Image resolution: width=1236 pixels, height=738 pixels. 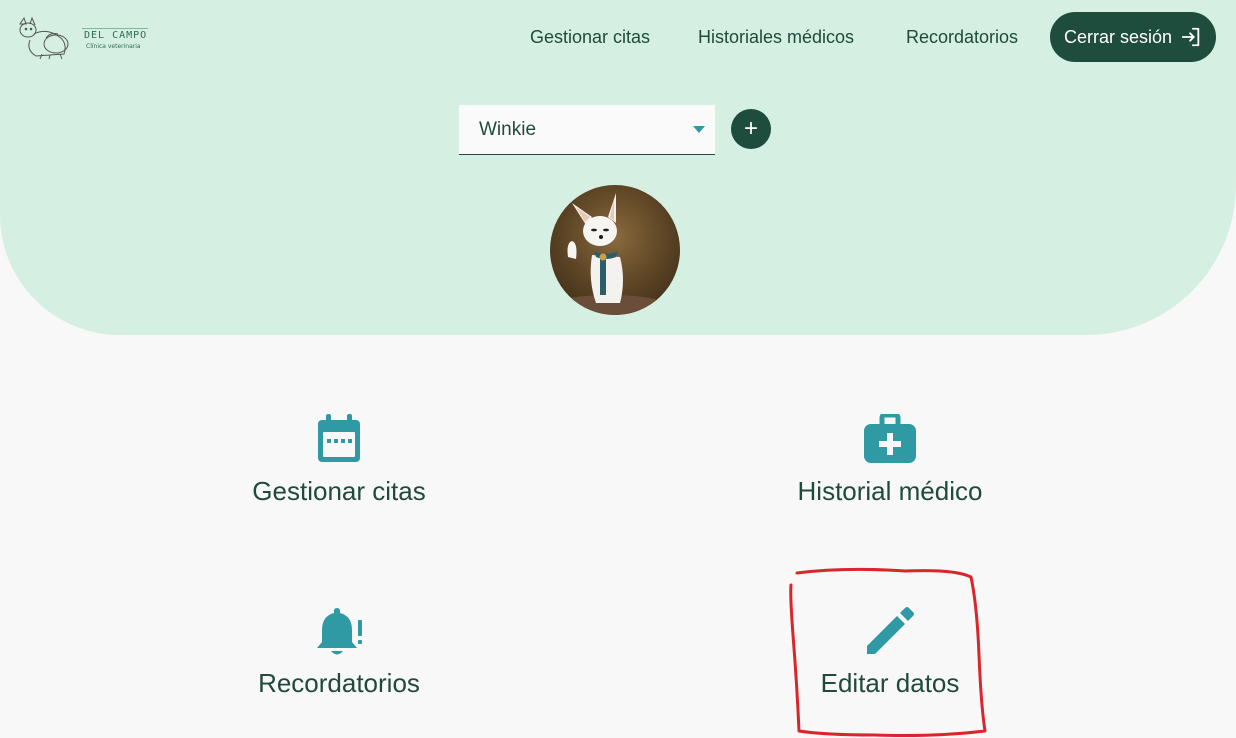 What do you see at coordinates (890, 666) in the screenshot?
I see `tile-editar-datos: Editar datos` at bounding box center [890, 666].